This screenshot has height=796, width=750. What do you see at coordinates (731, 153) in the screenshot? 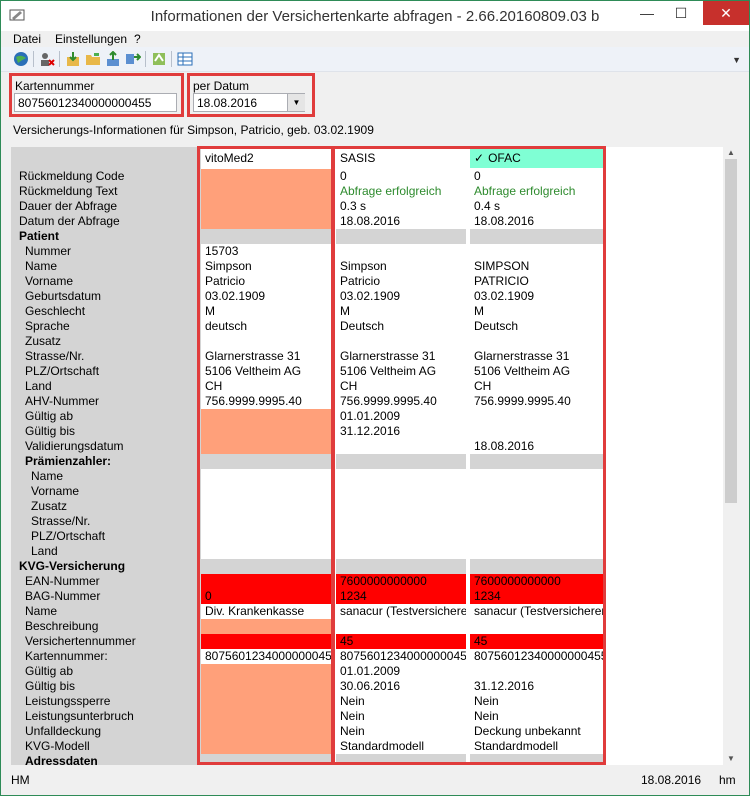
I see `scroll-up-icon: ▲` at bounding box center [731, 153].